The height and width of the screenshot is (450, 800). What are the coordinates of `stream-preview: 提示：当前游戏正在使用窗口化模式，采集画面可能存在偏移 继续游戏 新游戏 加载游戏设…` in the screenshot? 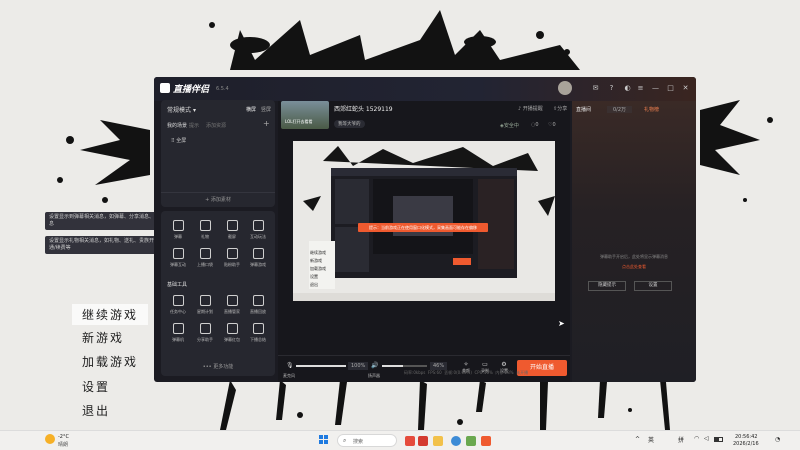 It's located at (424, 221).